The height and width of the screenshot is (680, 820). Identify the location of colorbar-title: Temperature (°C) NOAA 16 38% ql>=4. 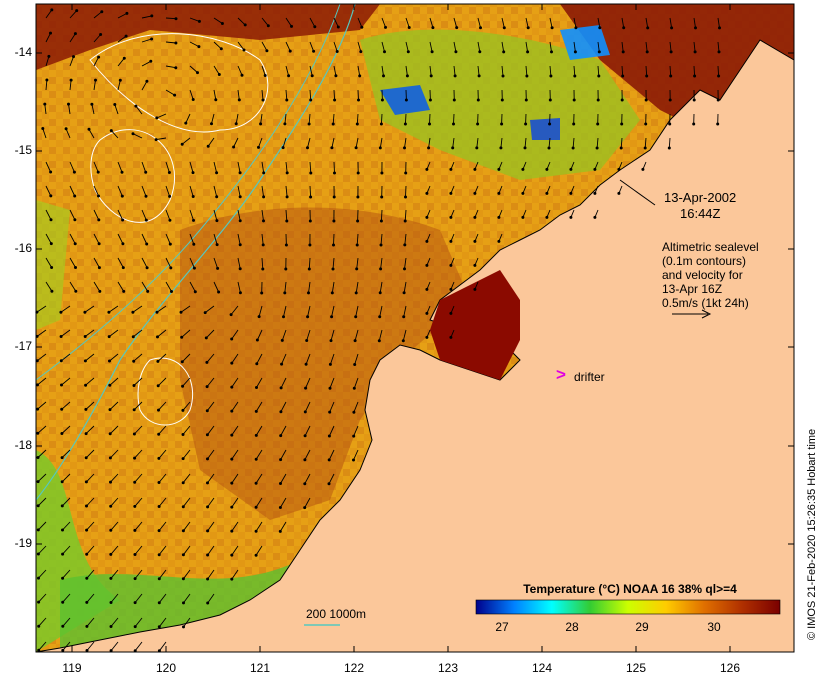
(630, 589).